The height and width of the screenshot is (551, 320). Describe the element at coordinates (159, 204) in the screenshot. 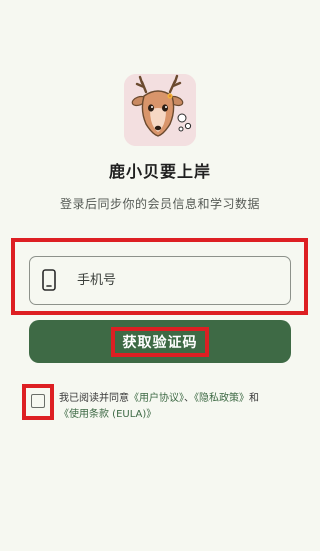

I see `app-subtitle: 登录后同步你的会员信息和学习数据` at that location.